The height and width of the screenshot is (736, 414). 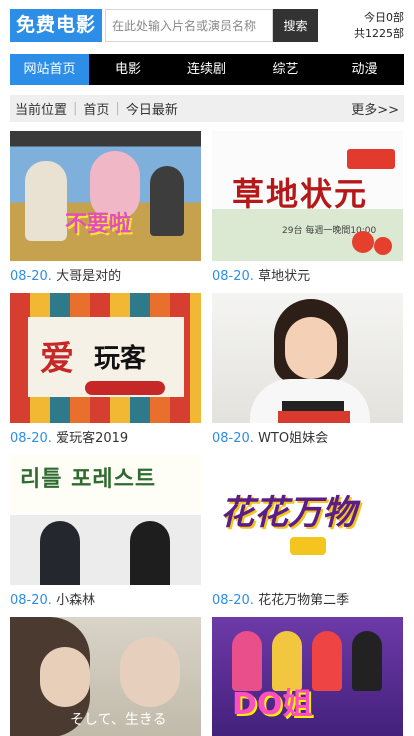 I want to click on header: 免费电影 搜索 今日0部 共1225部, so click(x=207, y=24).